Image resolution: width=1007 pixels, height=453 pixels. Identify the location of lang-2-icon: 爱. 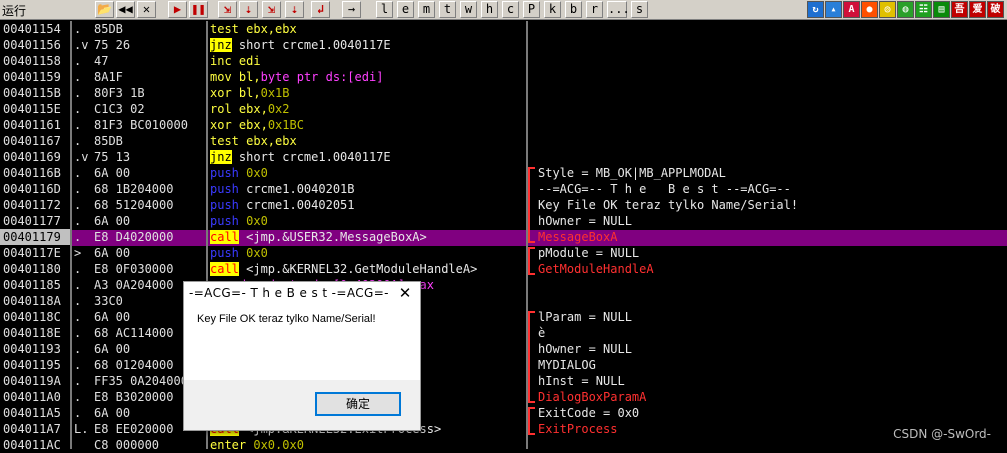
(977, 9).